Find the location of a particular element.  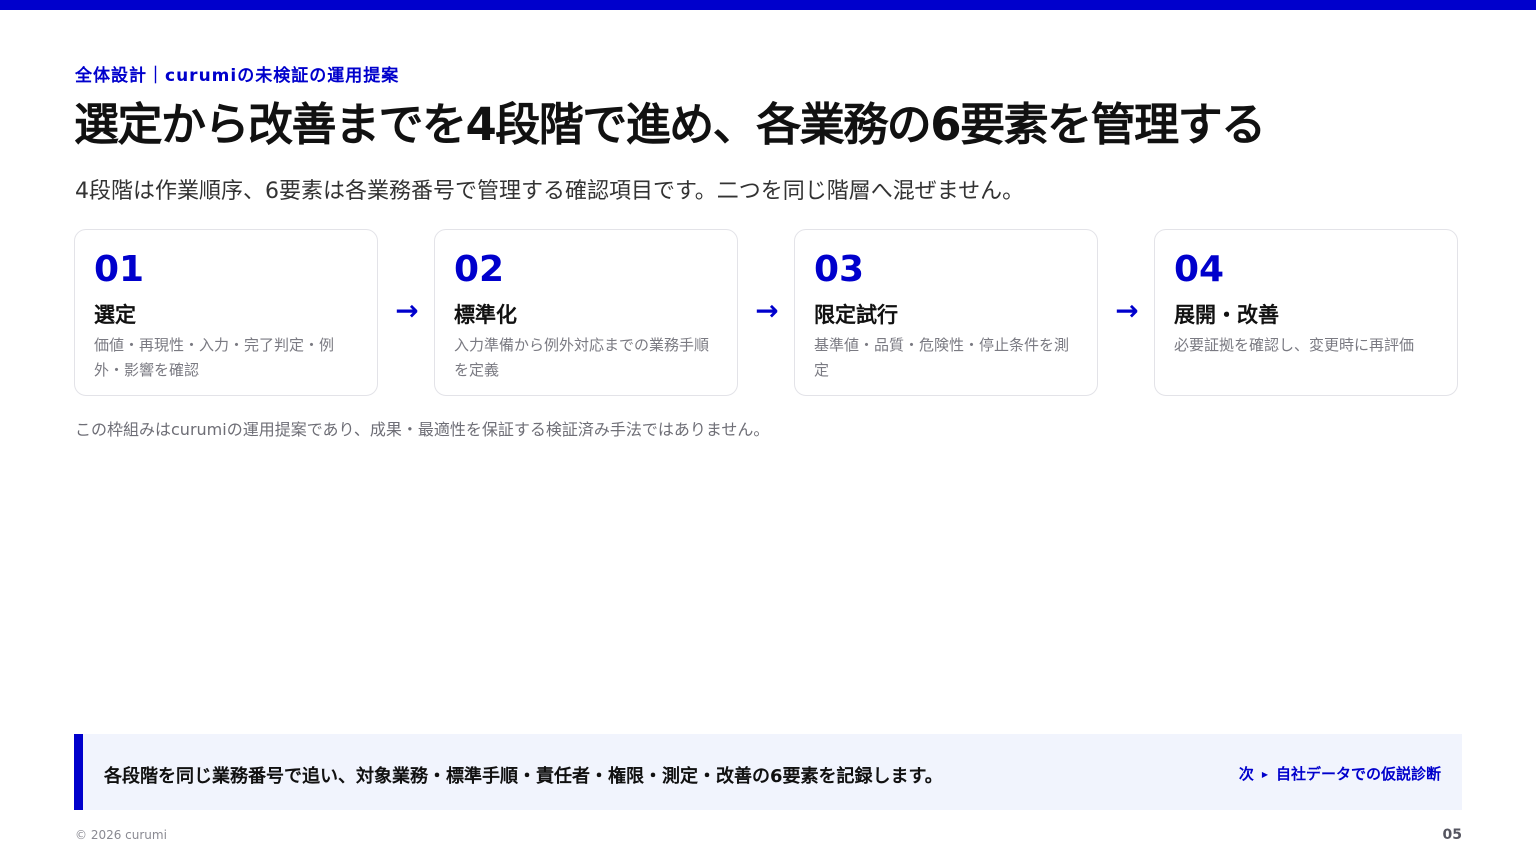

slide-title: 選定から改善までを4段階で進め、各業務の6要素を管理する is located at coordinates (670, 124).